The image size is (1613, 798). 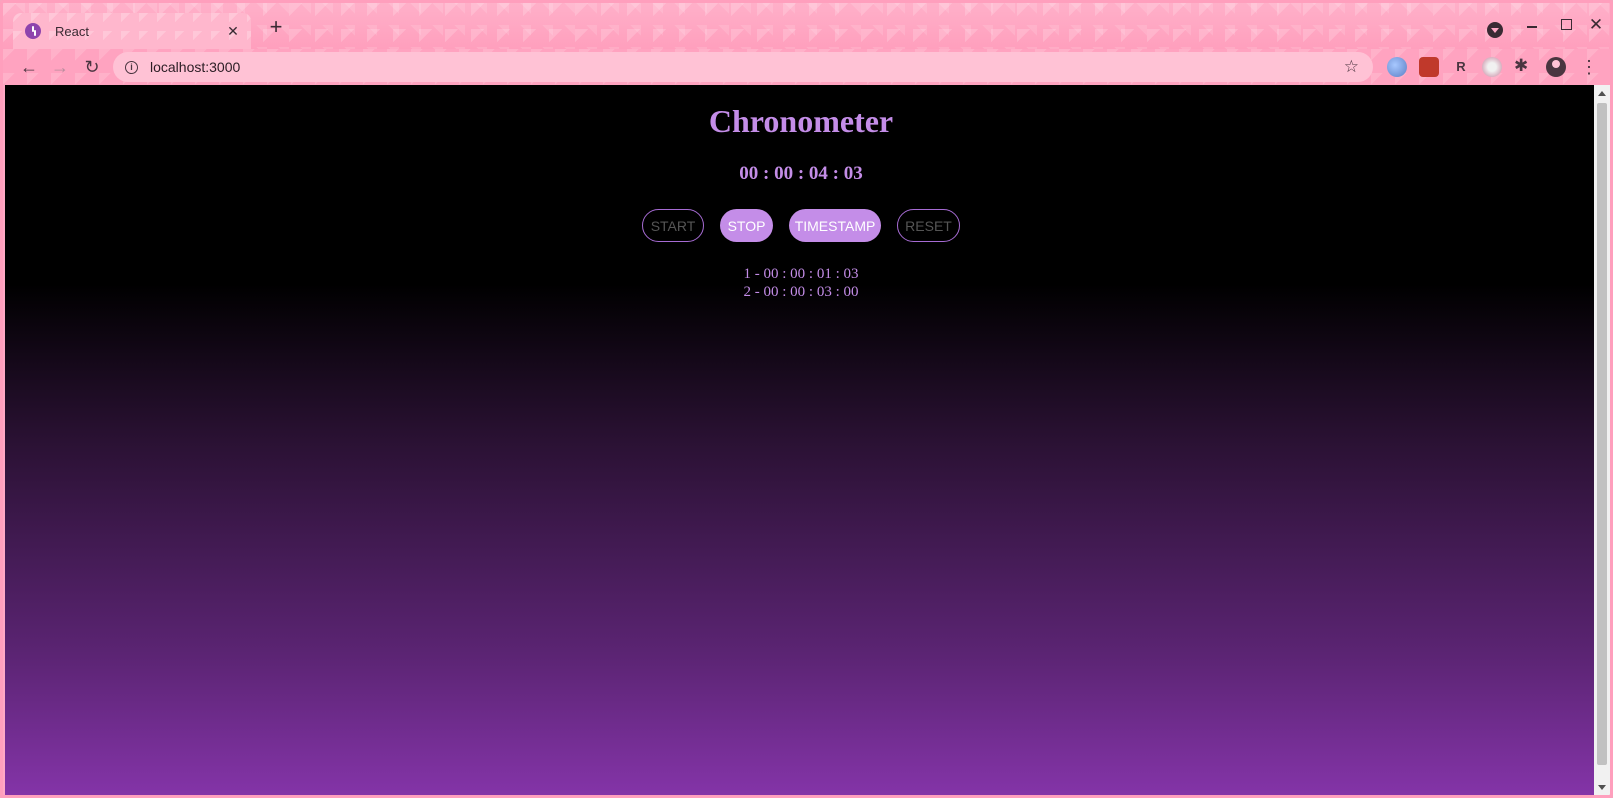 I want to click on browser-toolbar: ← → ↻ i localhost:3000 ☆ R ✱ ⋮, so click(x=806, y=67).